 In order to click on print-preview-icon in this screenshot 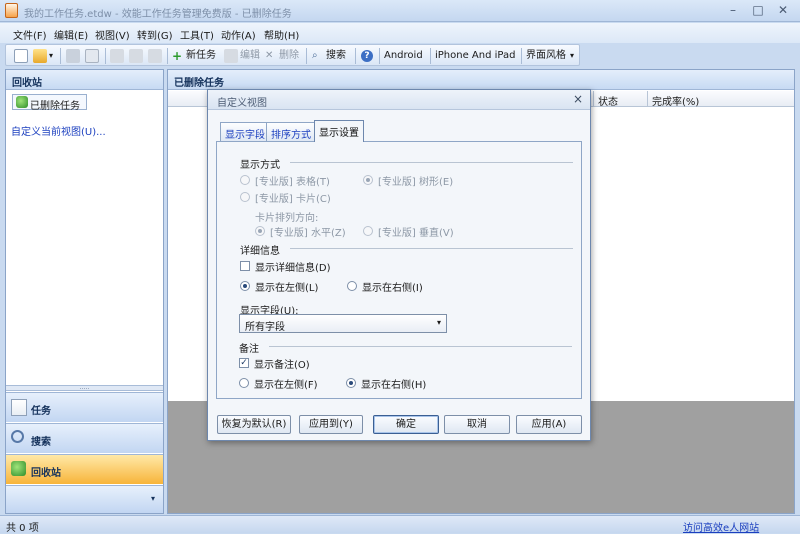, I will do `click(92, 56)`.